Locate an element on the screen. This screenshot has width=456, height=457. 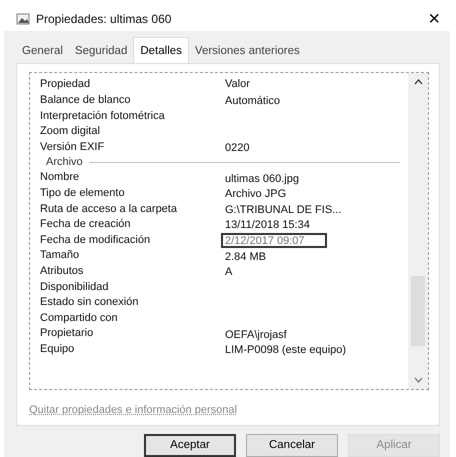
property-name: Propietario is located at coordinates (67, 334).